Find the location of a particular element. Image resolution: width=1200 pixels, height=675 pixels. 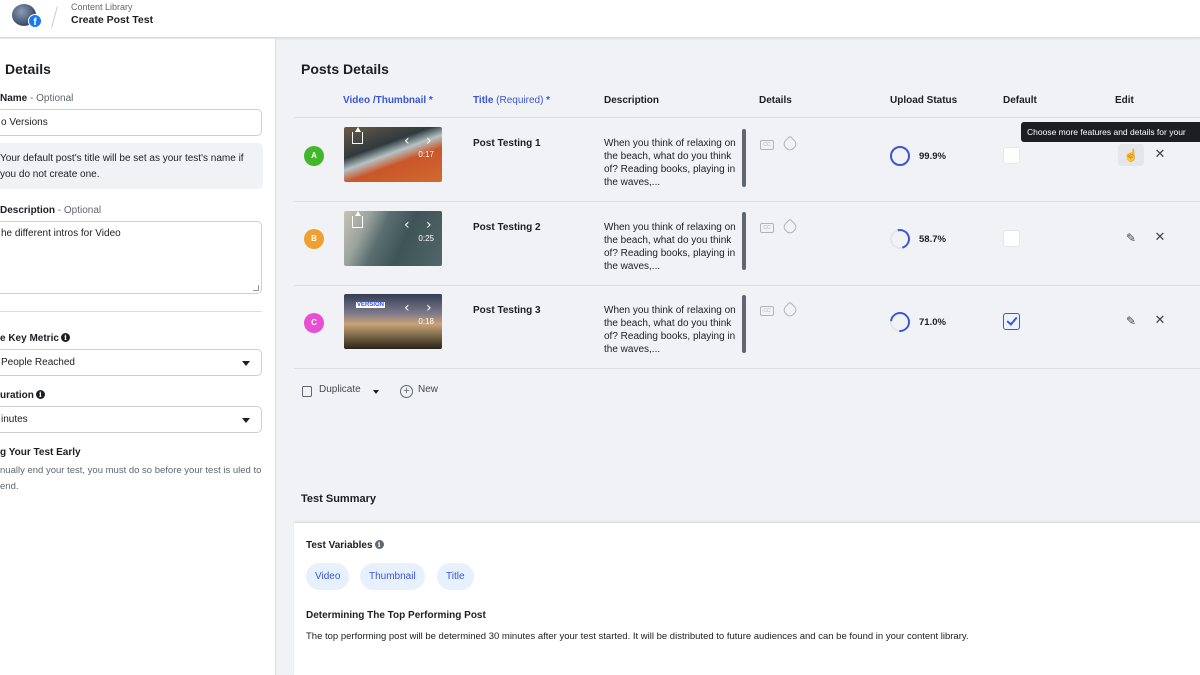

key-metric-select: People Reached is located at coordinates (131, 362).